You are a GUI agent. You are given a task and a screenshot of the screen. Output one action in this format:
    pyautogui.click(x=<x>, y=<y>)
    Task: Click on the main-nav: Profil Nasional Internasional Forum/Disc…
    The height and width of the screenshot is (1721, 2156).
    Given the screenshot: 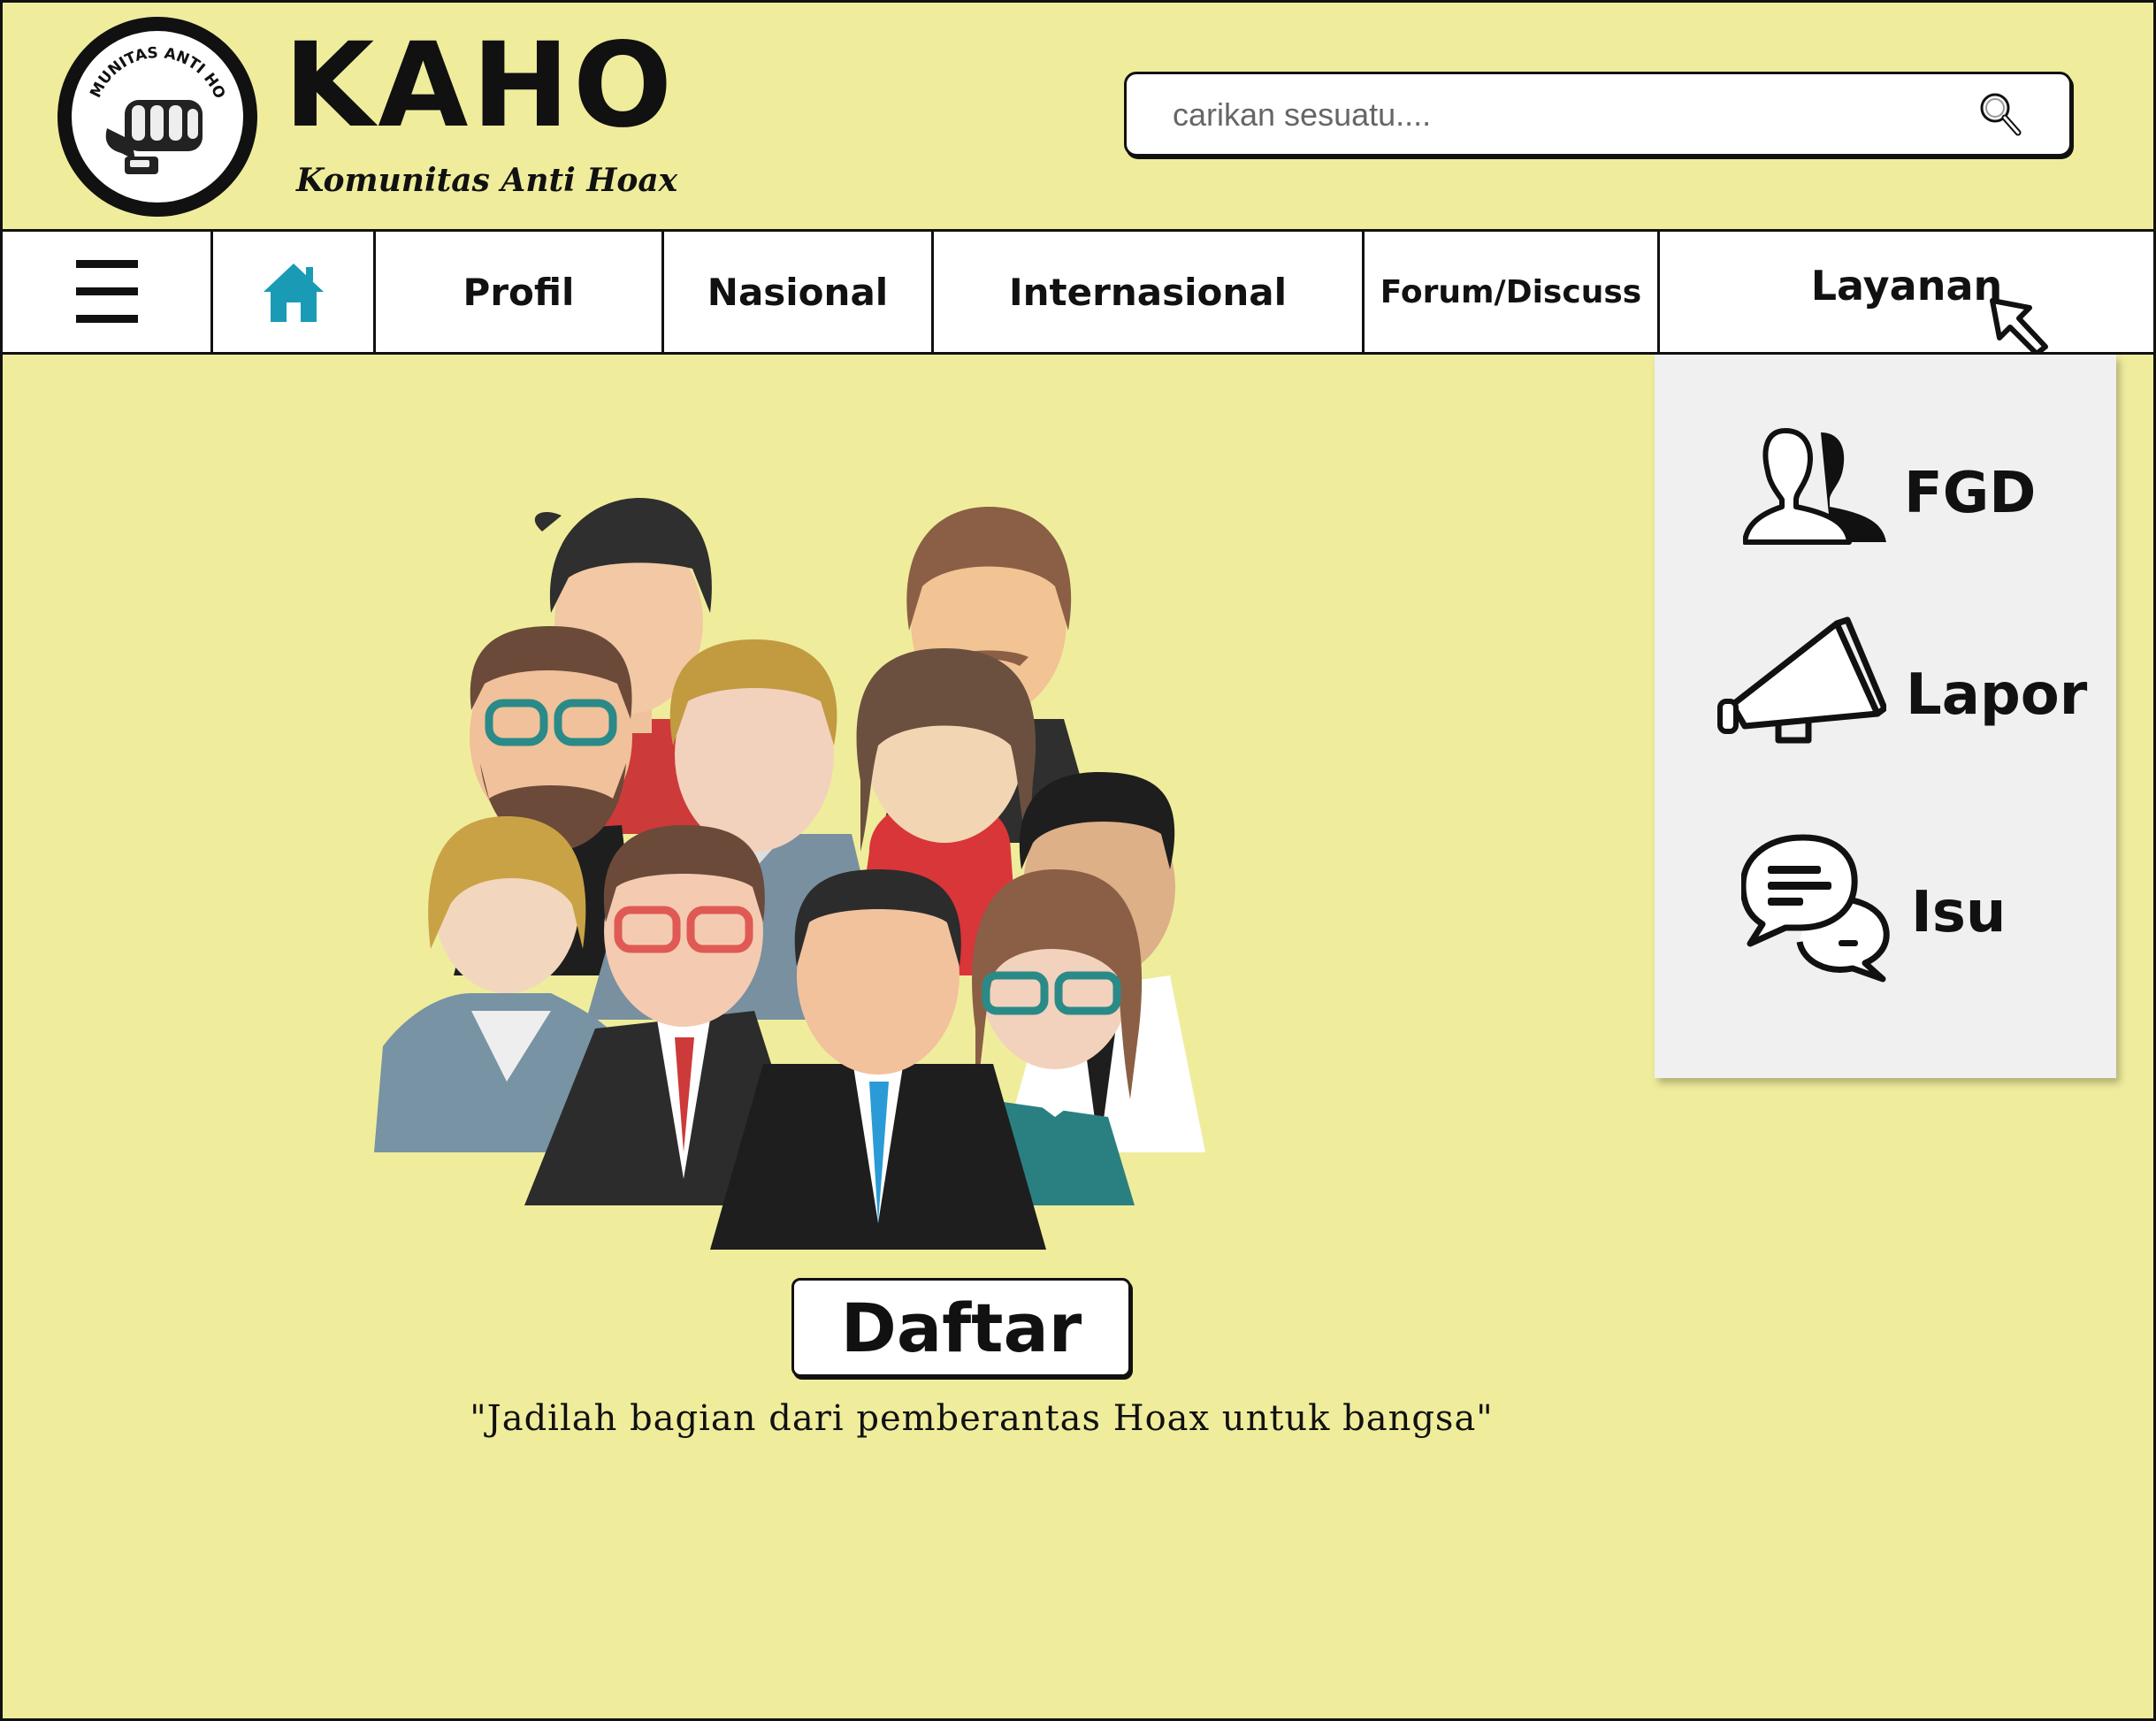 What is the action you would take?
    pyautogui.click(x=1078, y=293)
    